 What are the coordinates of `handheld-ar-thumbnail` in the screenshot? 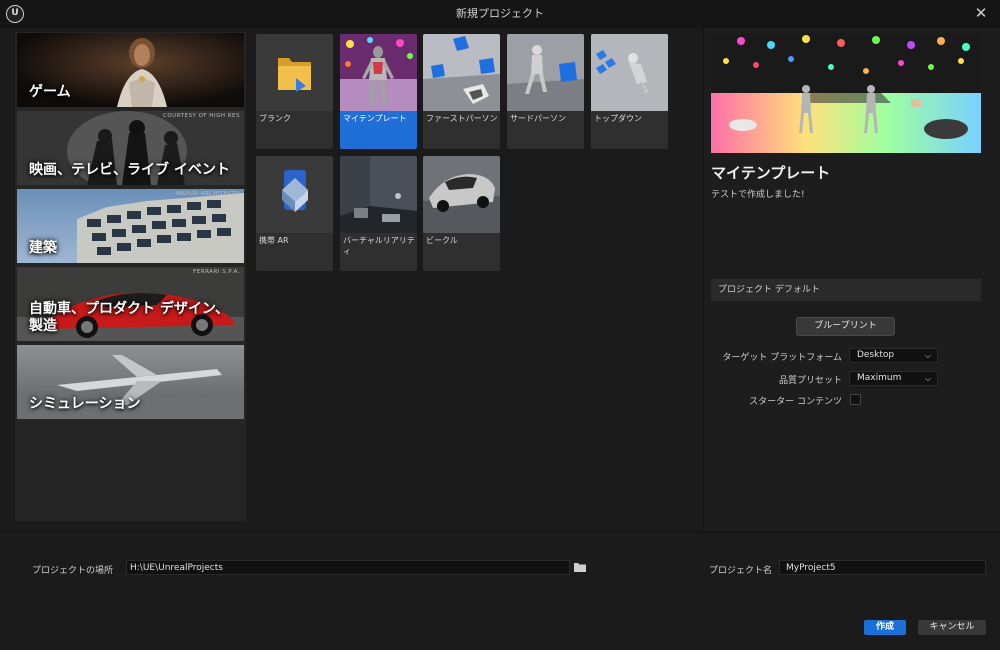 It's located at (294, 194).